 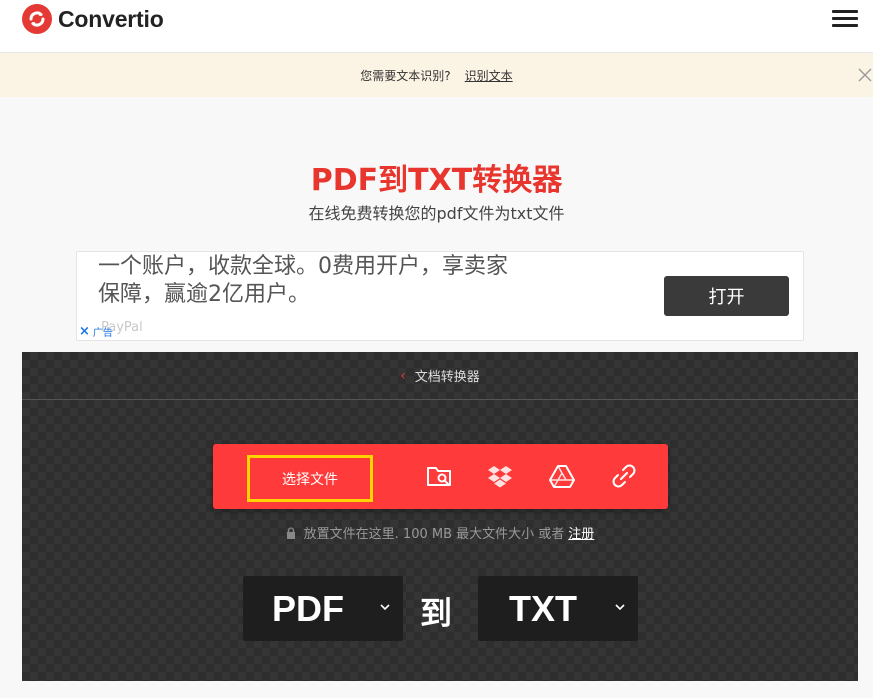 What do you see at coordinates (562, 476) in the screenshot?
I see `google-drive-icon` at bounding box center [562, 476].